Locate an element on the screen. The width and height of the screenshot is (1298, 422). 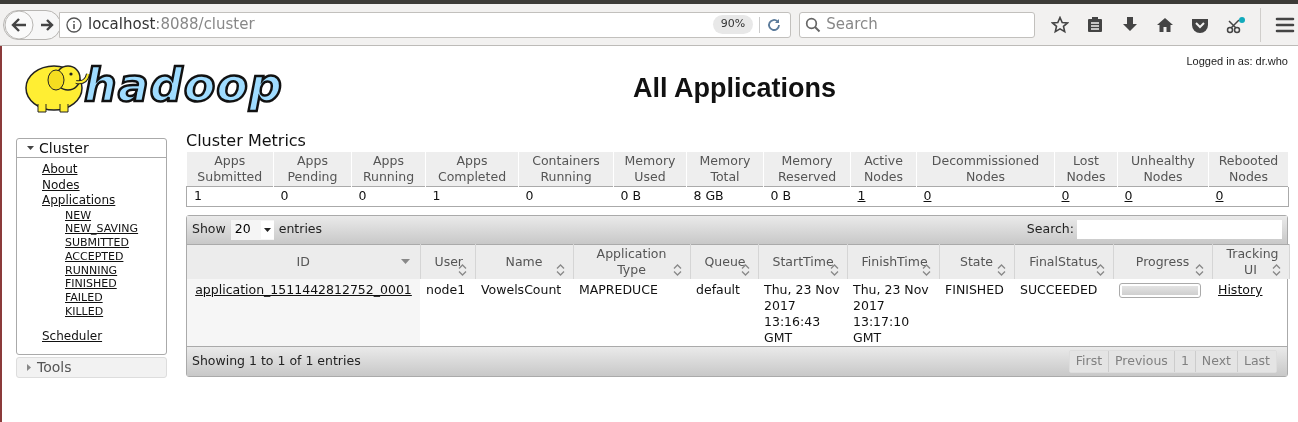
sidebar-link: SUBMITTED is located at coordinates (97, 243).